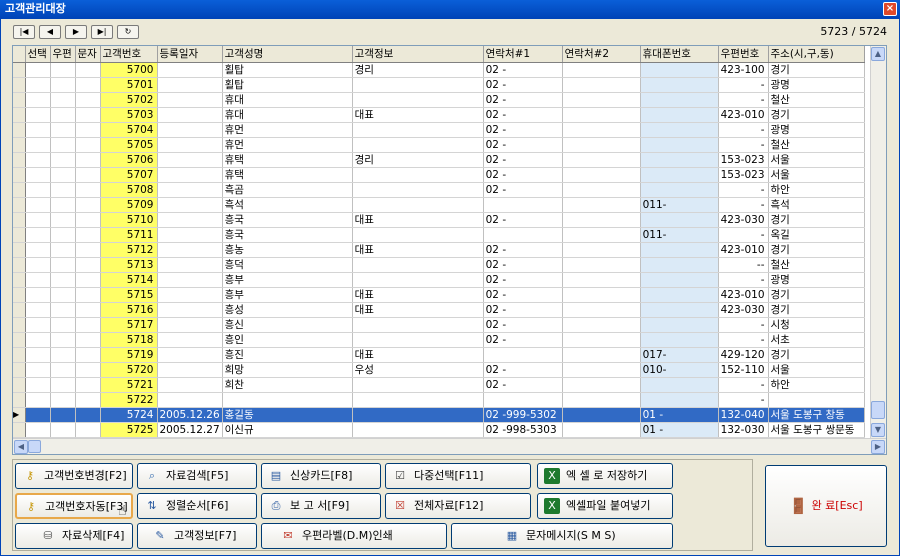  I want to click on mobile-cell: 017-, so click(679, 355).